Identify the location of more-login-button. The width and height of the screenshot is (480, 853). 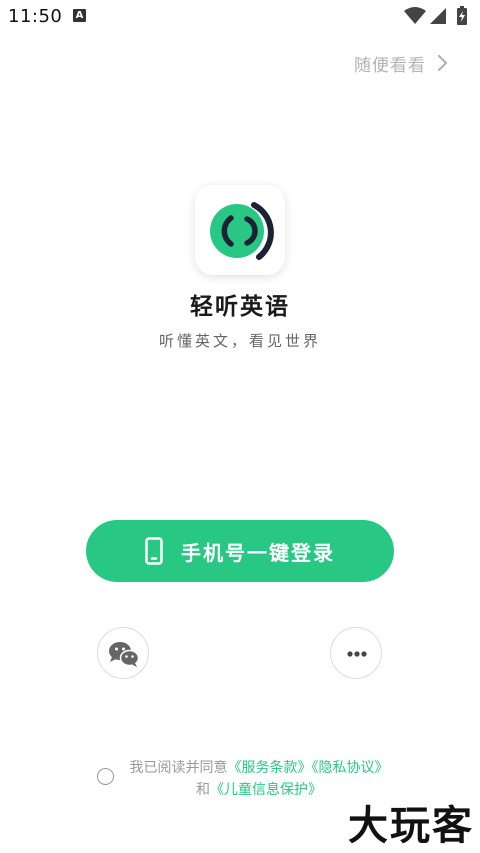
(356, 653).